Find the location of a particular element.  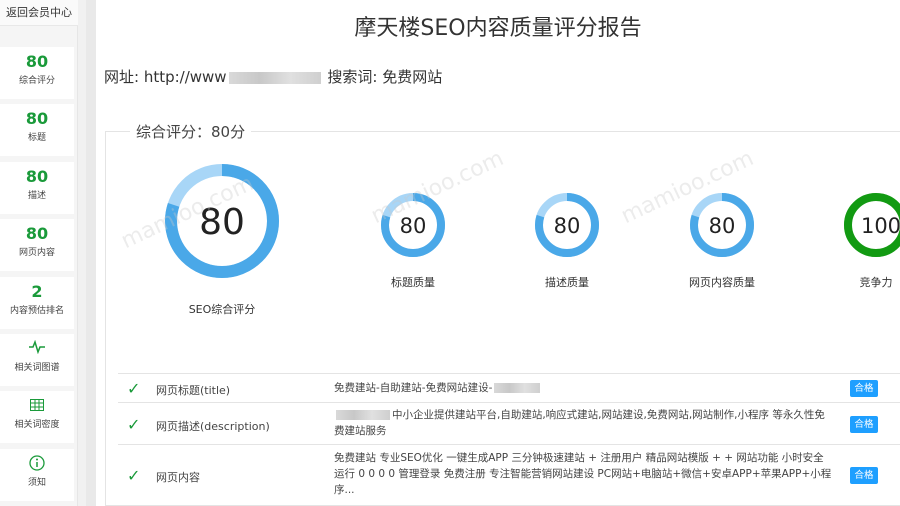

check-name: 网页内容 is located at coordinates (178, 477).